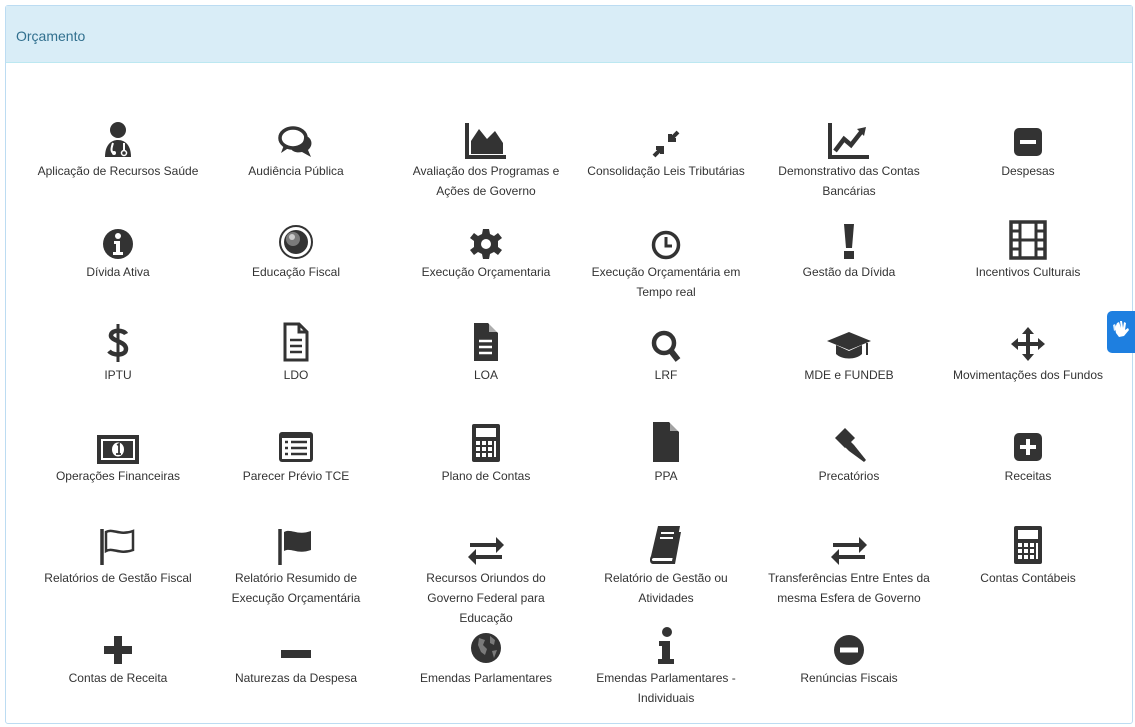 This screenshot has height=727, width=1135. I want to click on minus-circle-icon, so click(849, 644).